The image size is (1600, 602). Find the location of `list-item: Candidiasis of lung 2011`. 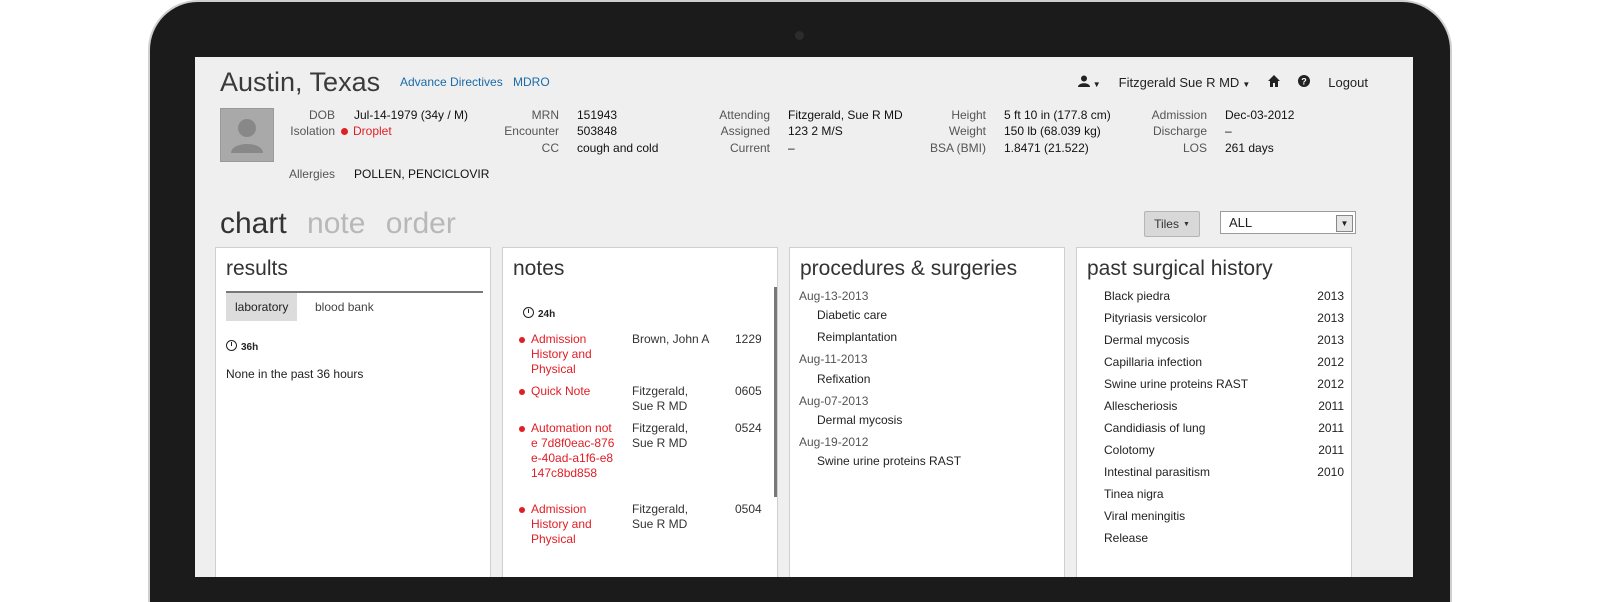

list-item: Candidiasis of lung 2011 is located at coordinates (1224, 428).